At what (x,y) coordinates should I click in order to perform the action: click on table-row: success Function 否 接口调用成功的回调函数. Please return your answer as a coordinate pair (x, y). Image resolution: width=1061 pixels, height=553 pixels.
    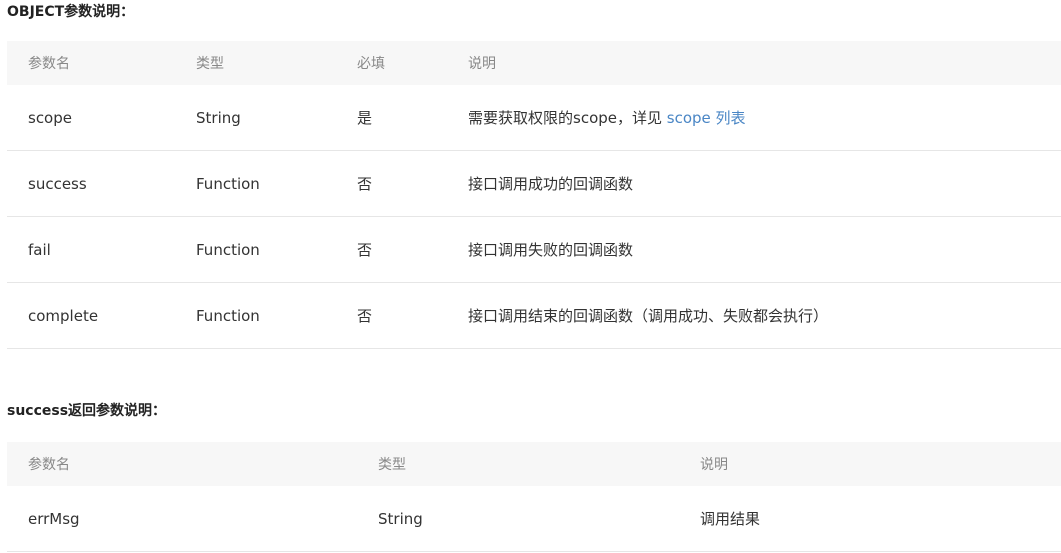
    Looking at the image, I should click on (534, 183).